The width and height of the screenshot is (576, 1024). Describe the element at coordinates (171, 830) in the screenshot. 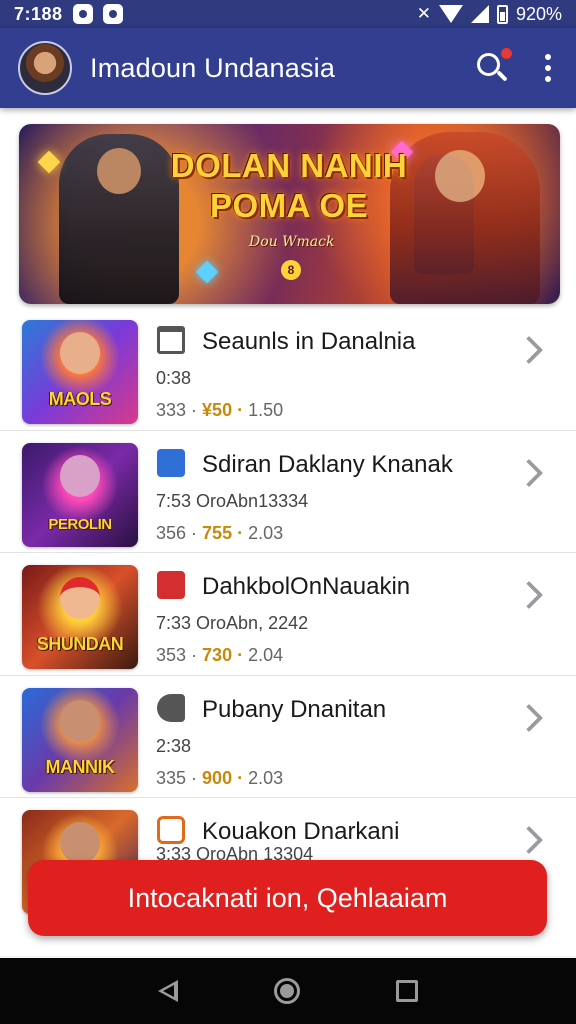

I see `chat-icon` at that location.